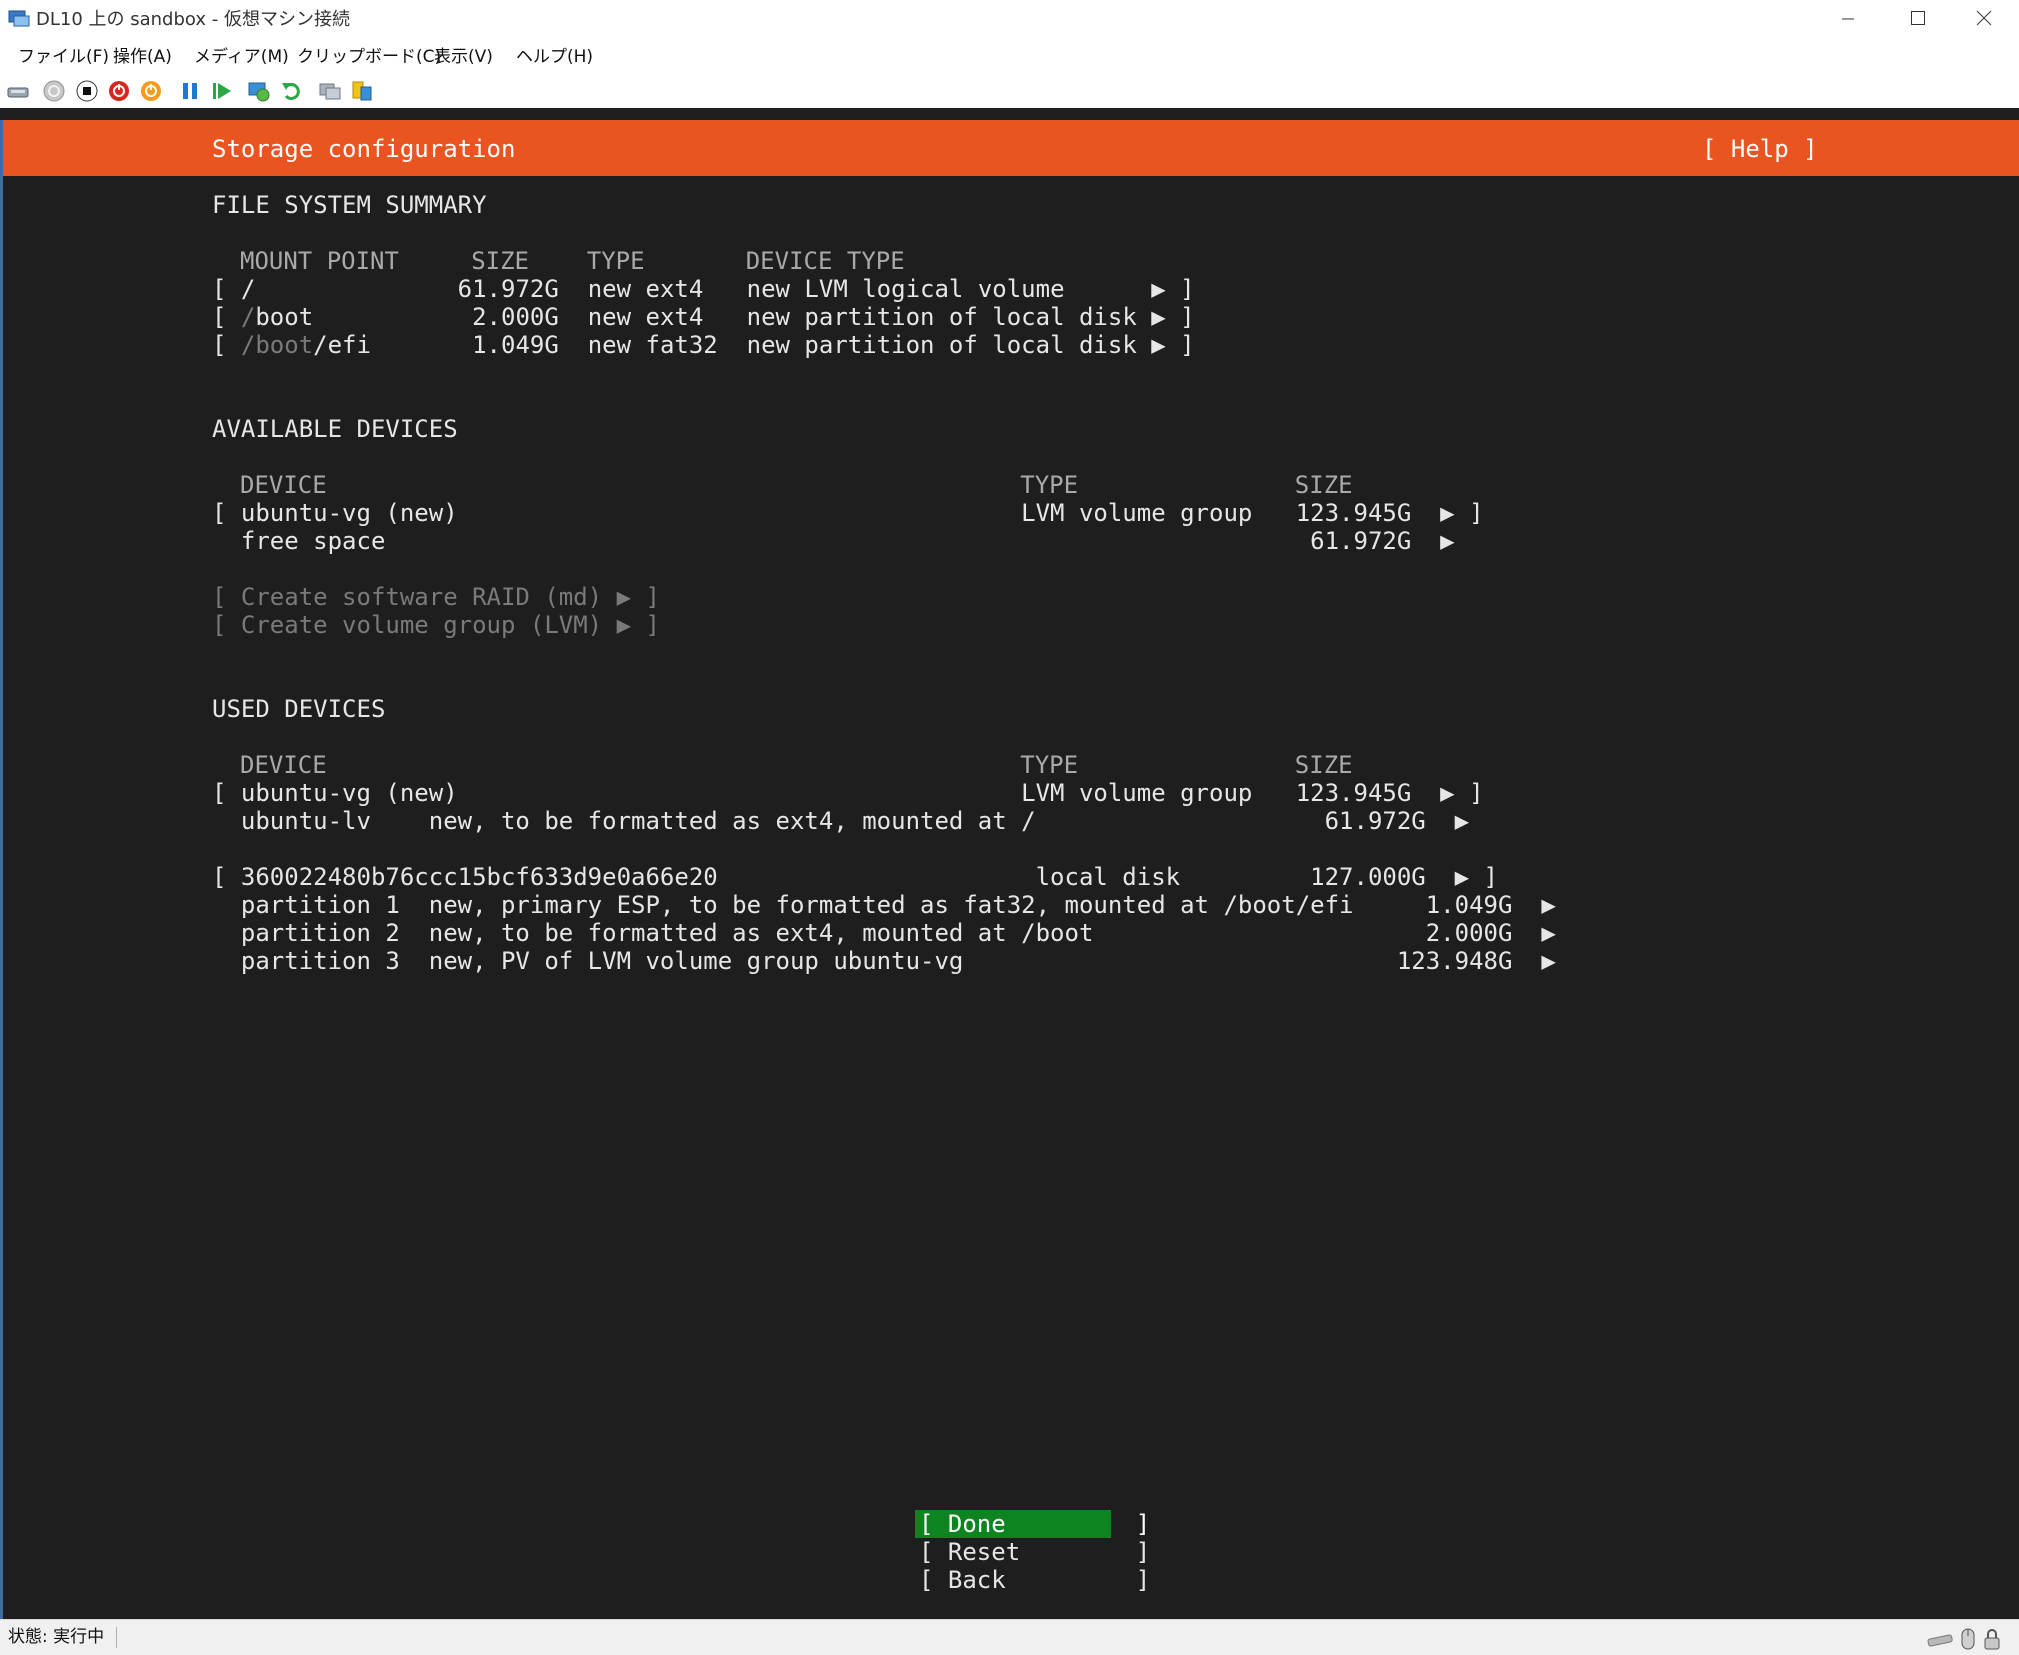 This screenshot has width=2019, height=1655. I want to click on start-icon, so click(54, 91).